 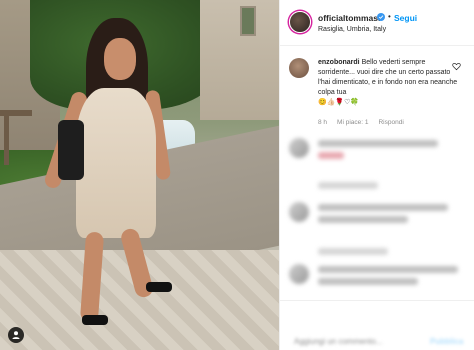 I want to click on person-leg-left, so click(x=92, y=277).